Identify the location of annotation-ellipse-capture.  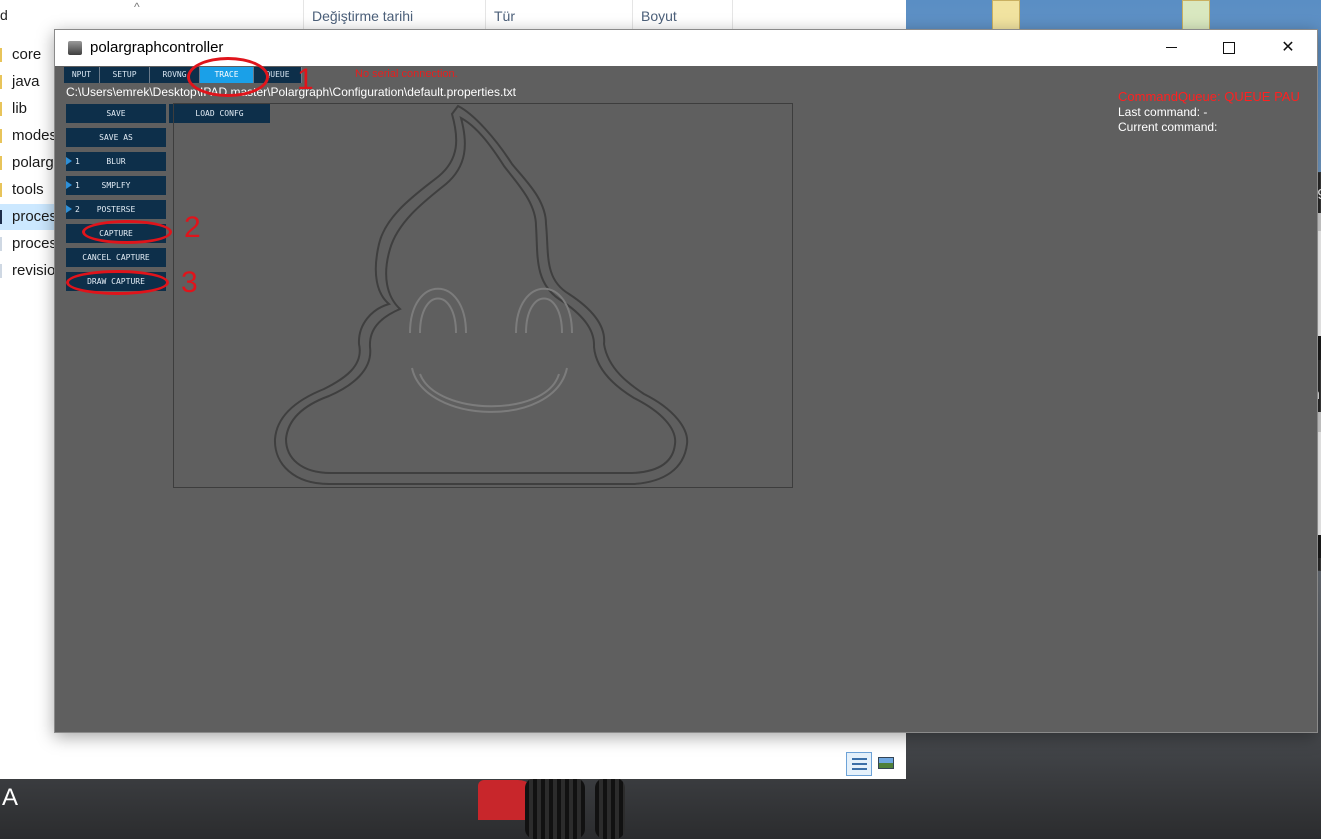
(127, 232).